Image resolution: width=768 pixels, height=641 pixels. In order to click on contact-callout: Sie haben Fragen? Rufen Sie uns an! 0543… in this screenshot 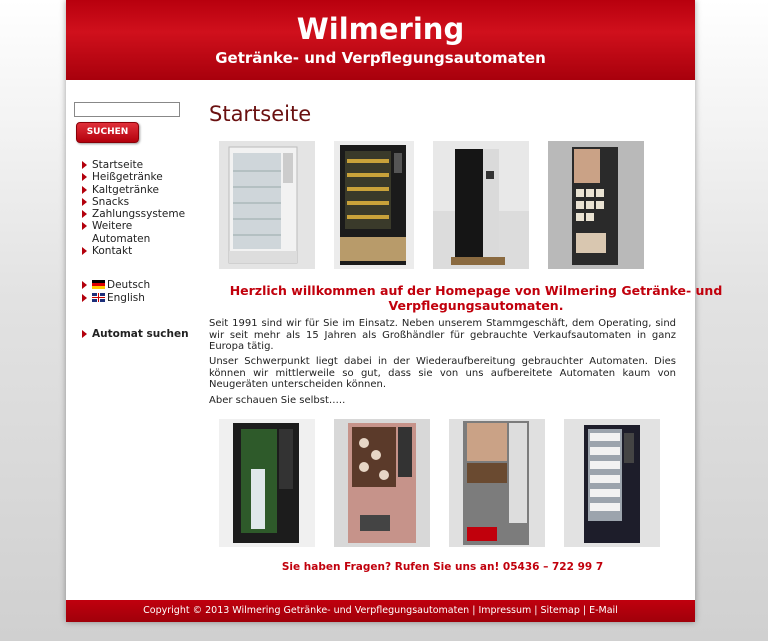, I will do `click(442, 567)`.